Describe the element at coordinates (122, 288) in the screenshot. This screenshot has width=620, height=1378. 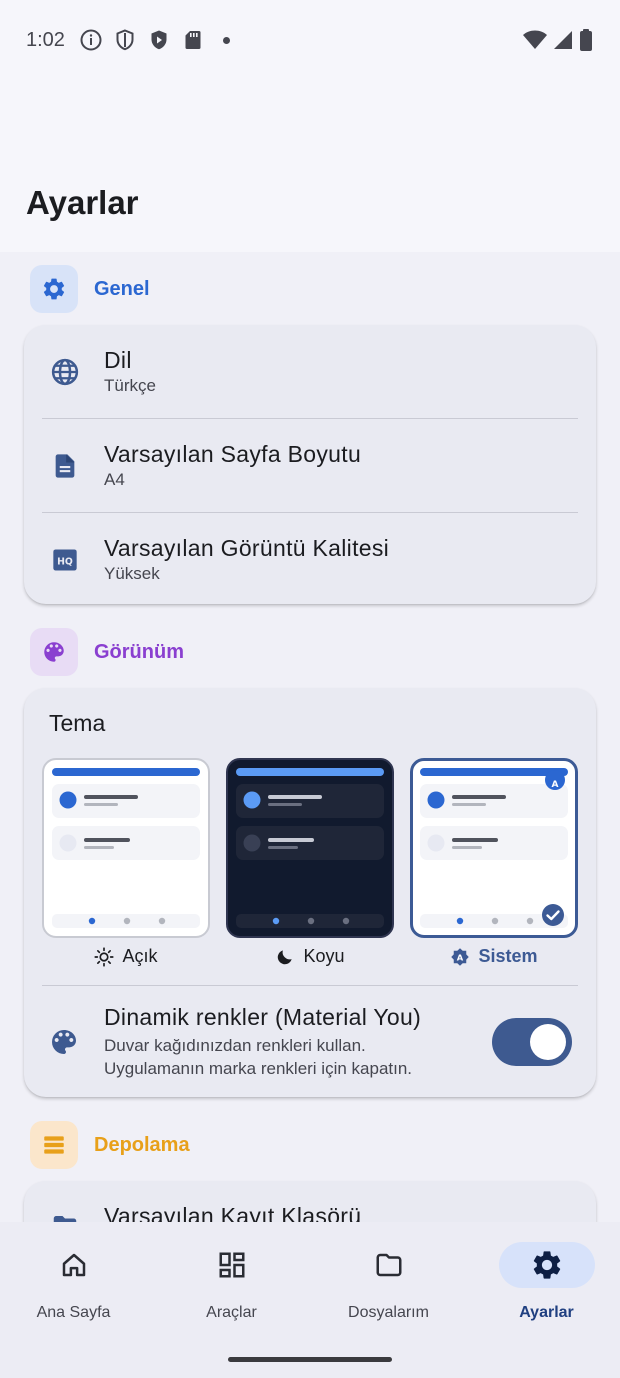
I see `section-label-general: Genel` at that location.